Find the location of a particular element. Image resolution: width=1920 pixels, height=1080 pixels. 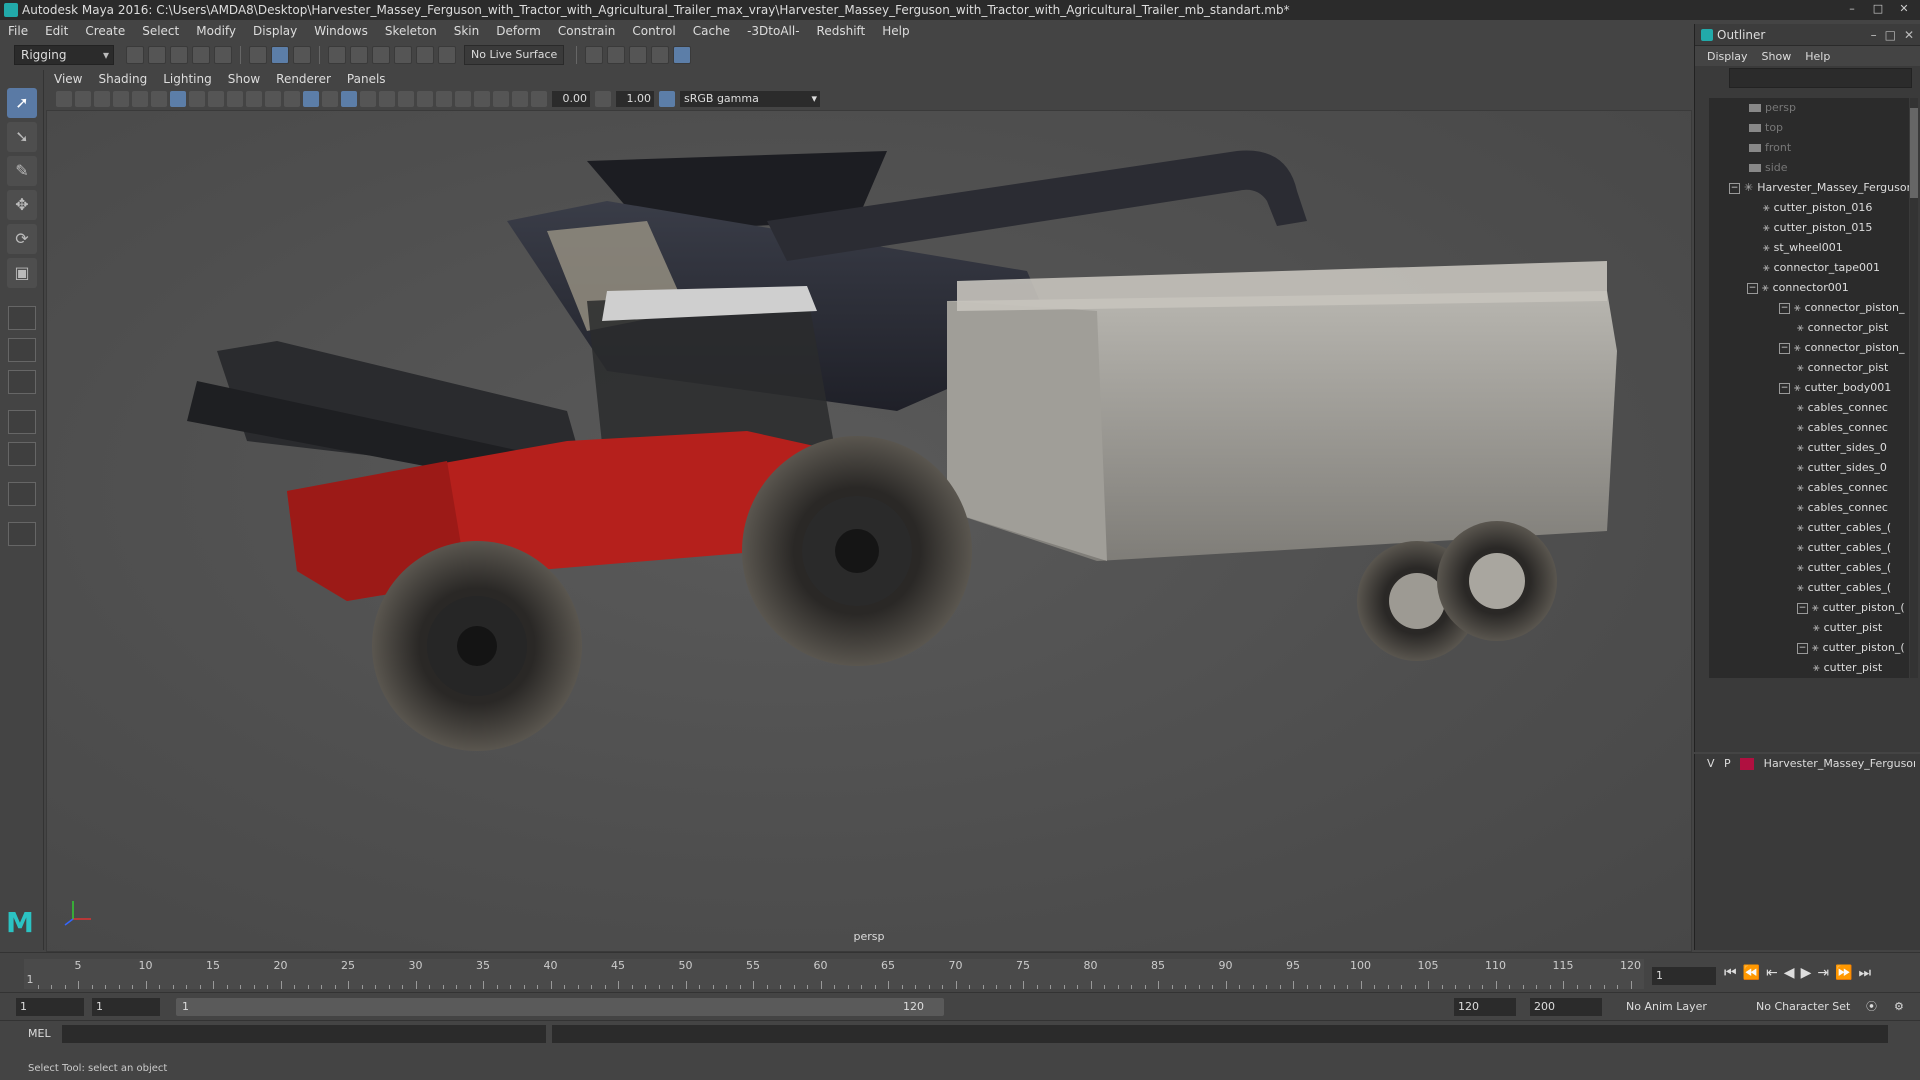

current-frame-field: 1 is located at coordinates (1684, 976).